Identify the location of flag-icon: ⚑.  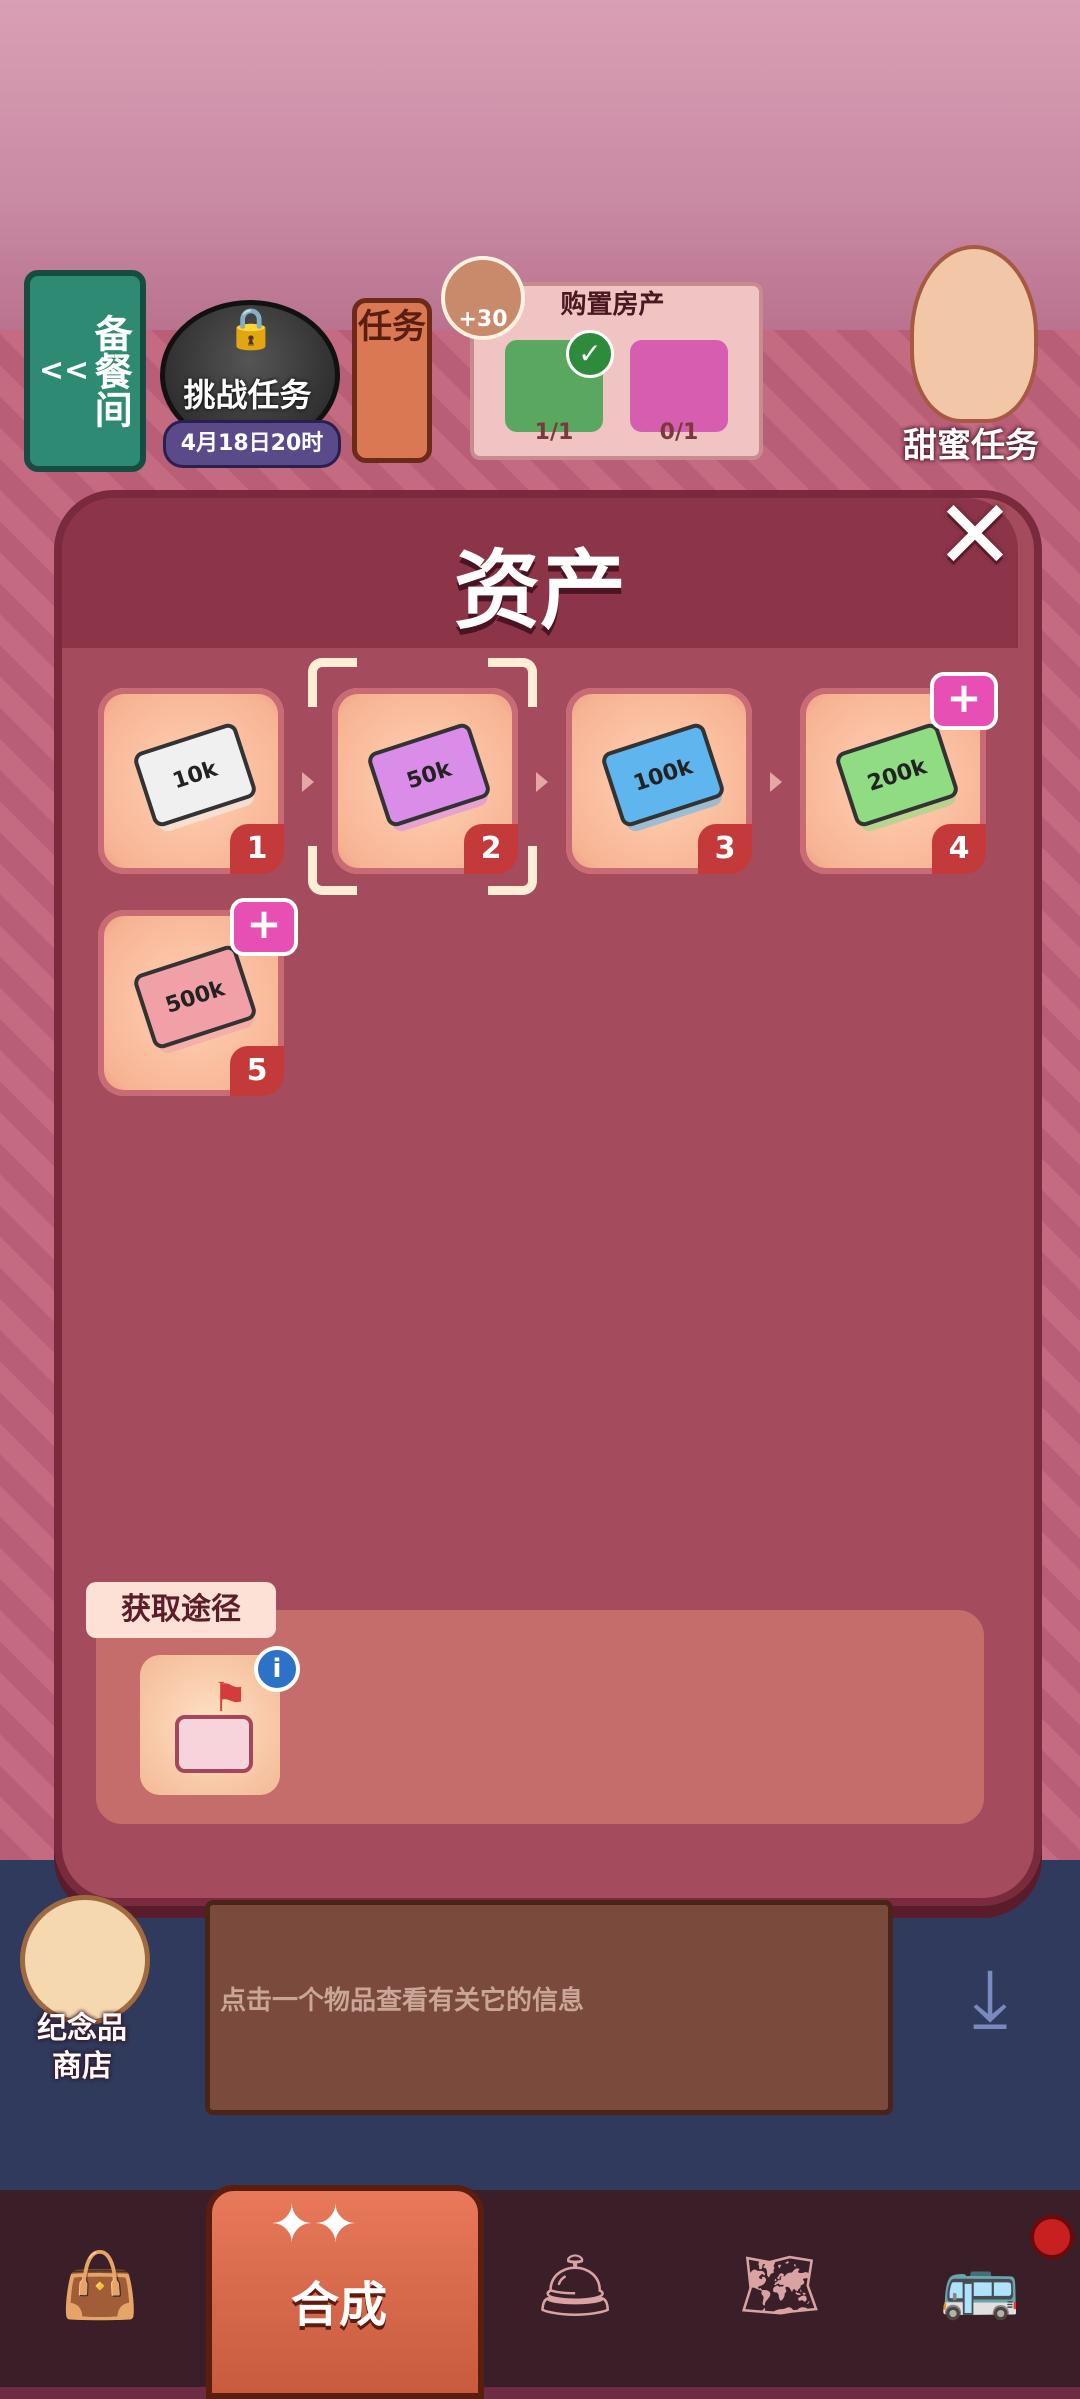
(230, 1698).